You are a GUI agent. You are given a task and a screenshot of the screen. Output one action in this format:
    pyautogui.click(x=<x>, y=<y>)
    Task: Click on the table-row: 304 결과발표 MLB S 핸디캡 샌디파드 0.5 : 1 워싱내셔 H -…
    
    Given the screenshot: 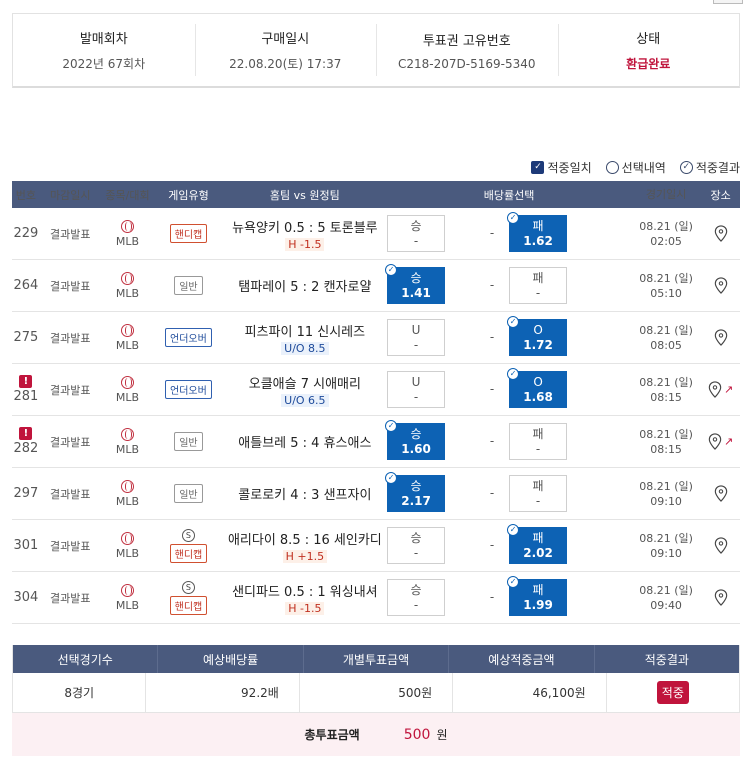 What is the action you would take?
    pyautogui.click(x=376, y=598)
    